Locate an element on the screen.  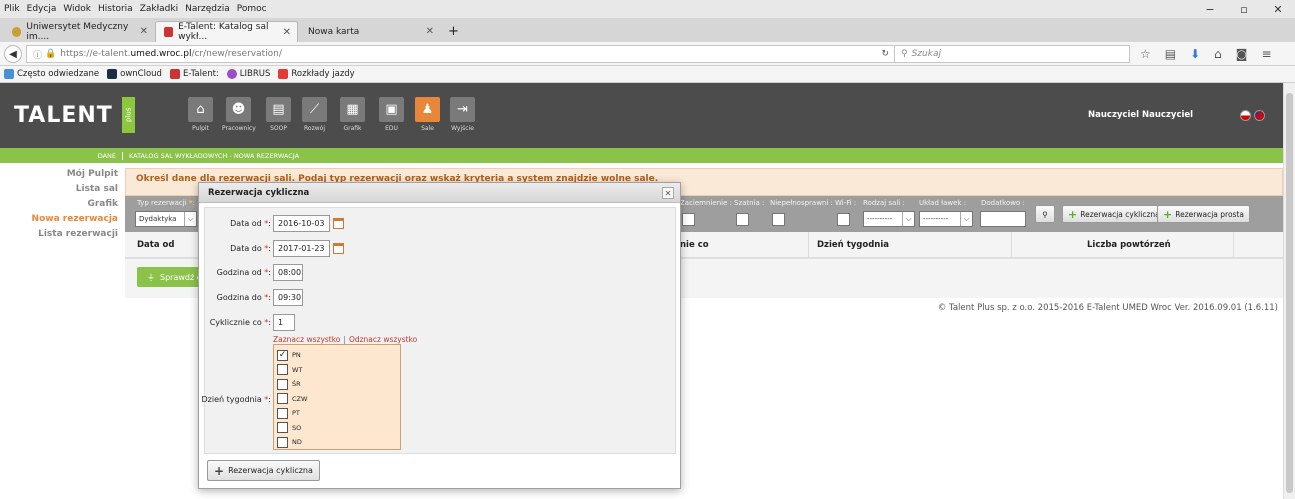
hamburger-menu-icon: ≡ is located at coordinates (1266, 54).